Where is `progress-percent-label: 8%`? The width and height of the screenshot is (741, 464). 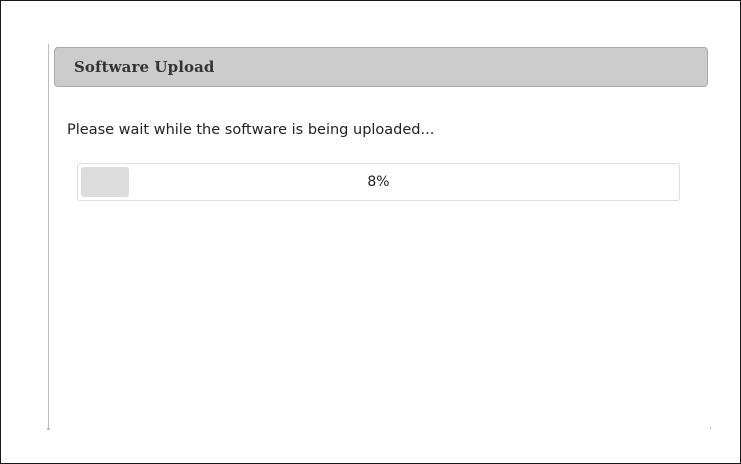 progress-percent-label: 8% is located at coordinates (378, 182).